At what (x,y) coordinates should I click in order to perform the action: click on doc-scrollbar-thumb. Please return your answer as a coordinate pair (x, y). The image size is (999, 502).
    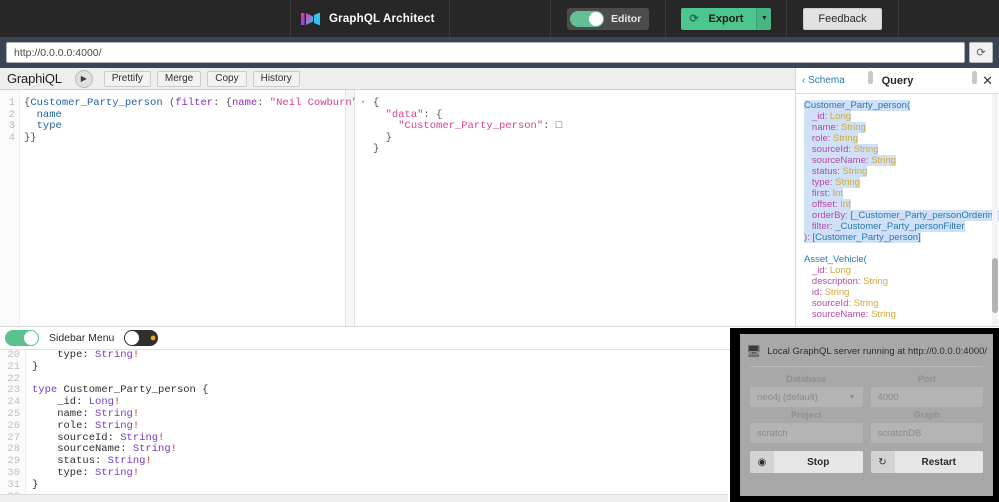
    Looking at the image, I should click on (995, 285).